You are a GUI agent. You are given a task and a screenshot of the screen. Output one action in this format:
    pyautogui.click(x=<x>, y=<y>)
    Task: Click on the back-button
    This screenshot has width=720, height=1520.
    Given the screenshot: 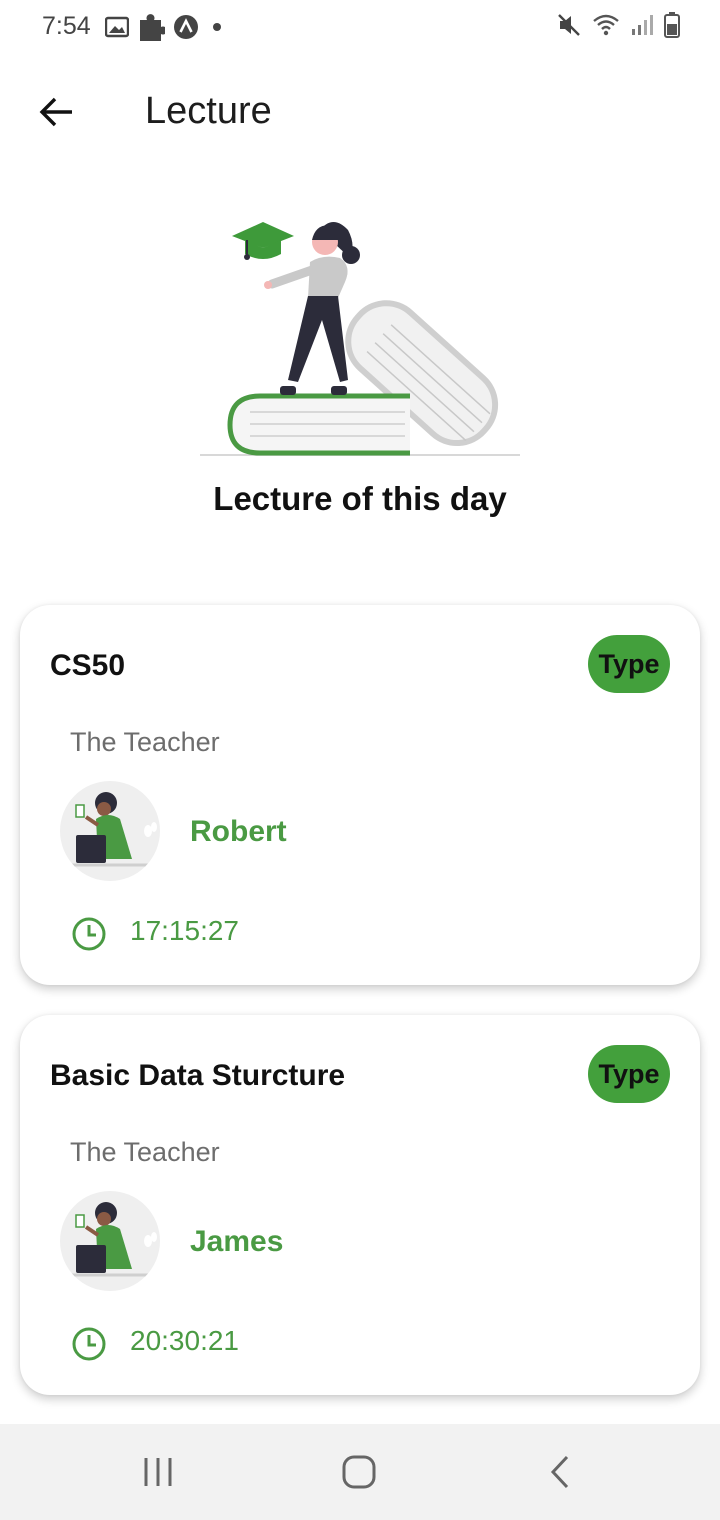 What is the action you would take?
    pyautogui.click(x=56, y=112)
    